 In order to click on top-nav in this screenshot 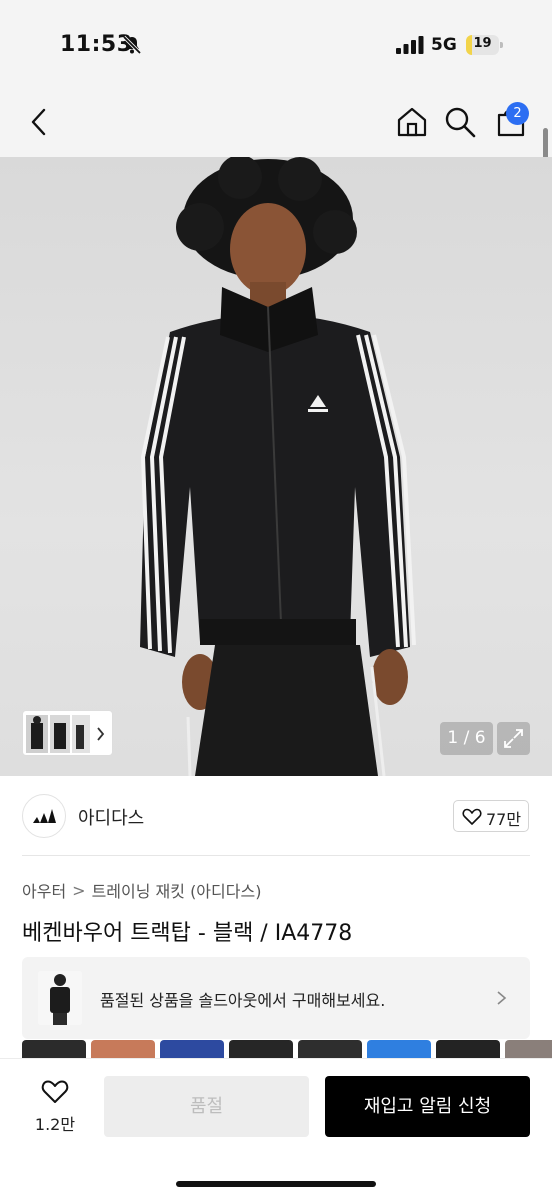, I will do `click(276, 123)`.